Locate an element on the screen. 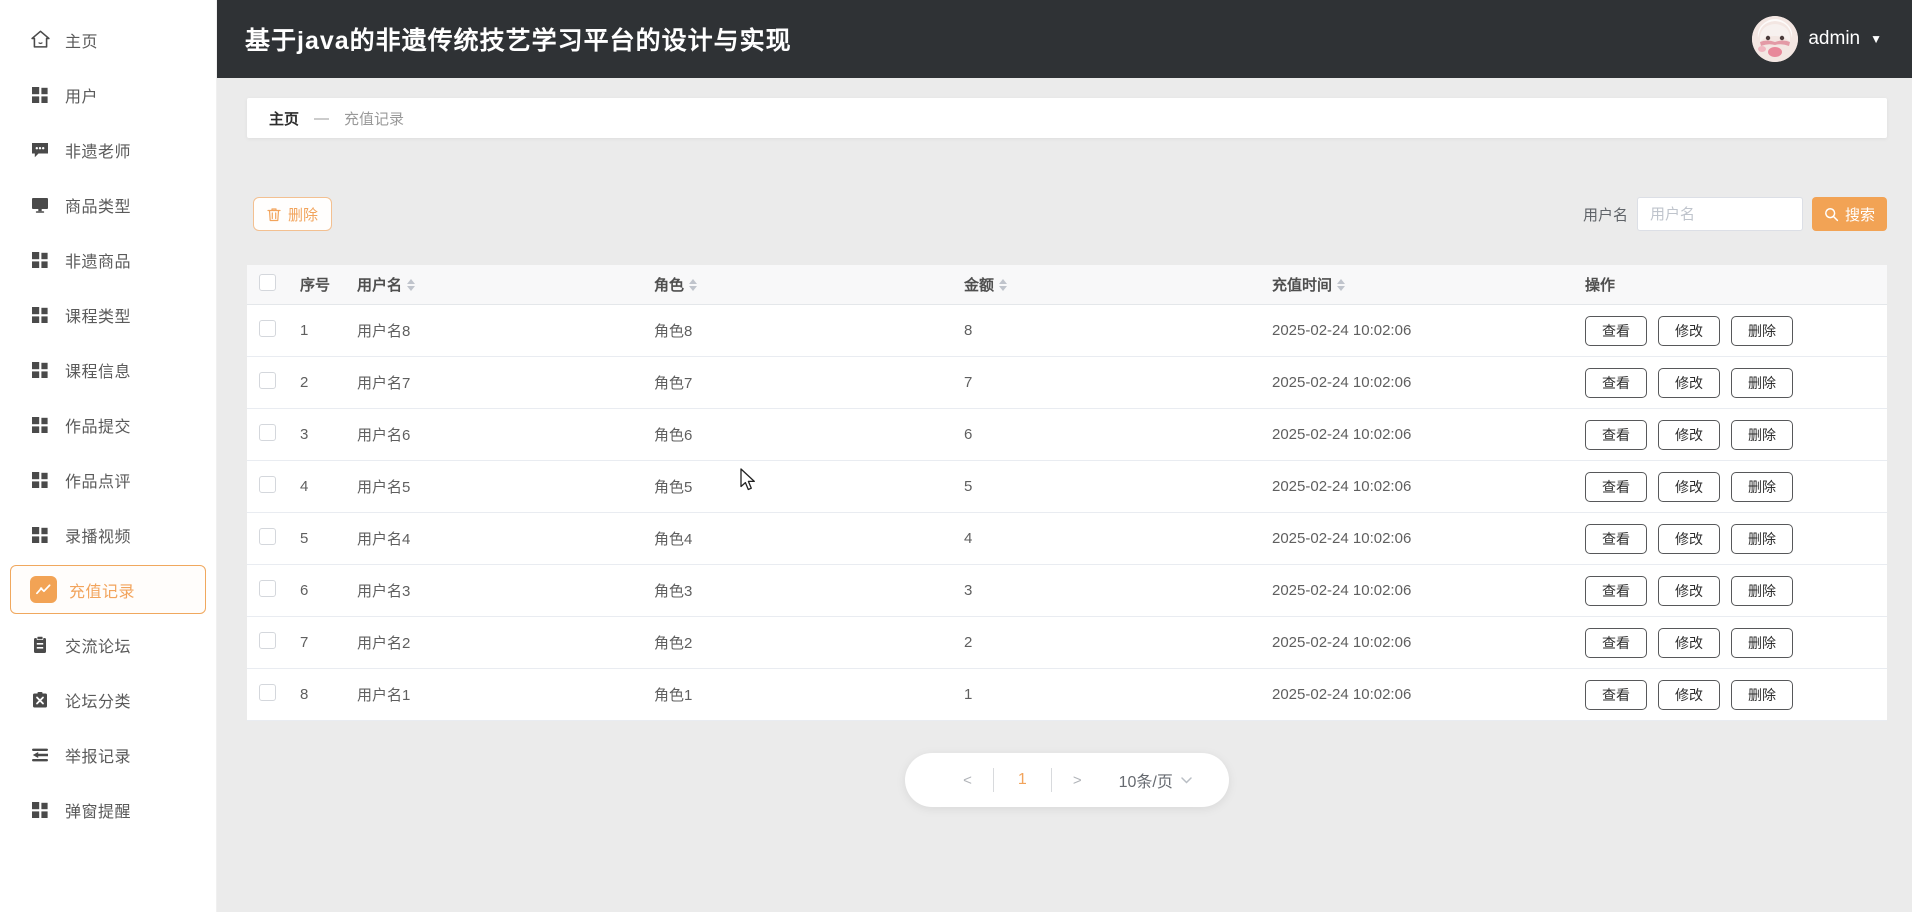 This screenshot has width=1912, height=912. sidebar-item-home: 主页 is located at coordinates (108, 39).